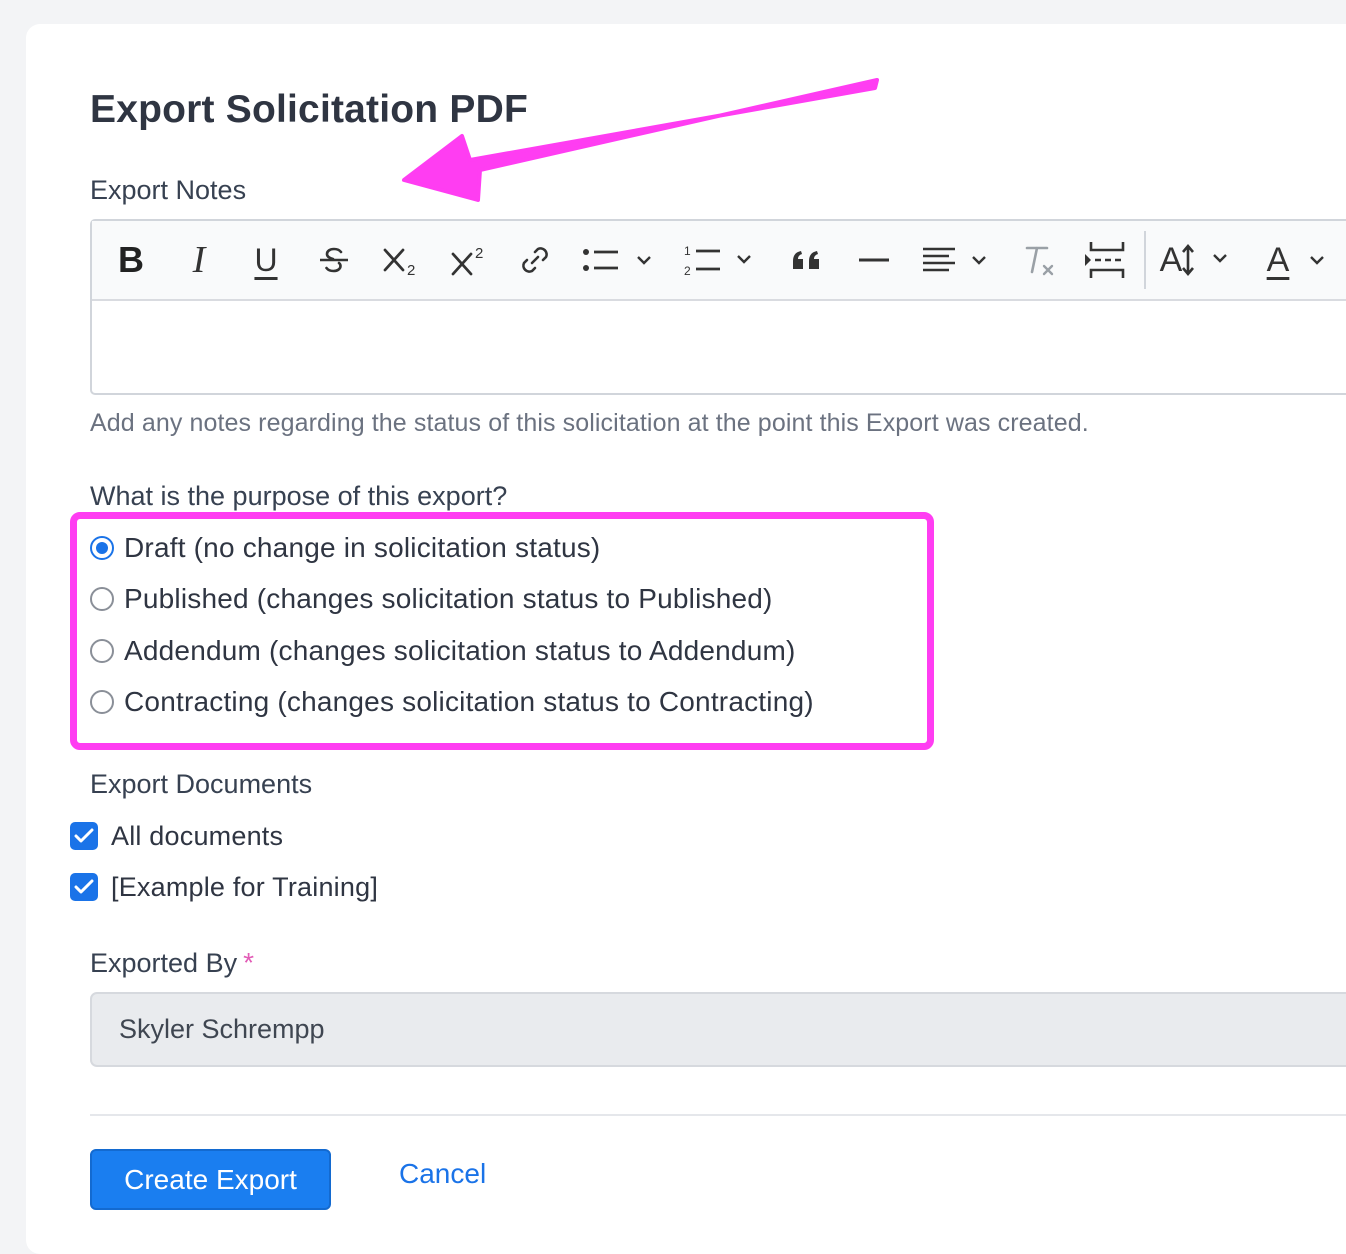  Describe the element at coordinates (401, 260) in the screenshot. I see `subscript-icon: 2` at that location.